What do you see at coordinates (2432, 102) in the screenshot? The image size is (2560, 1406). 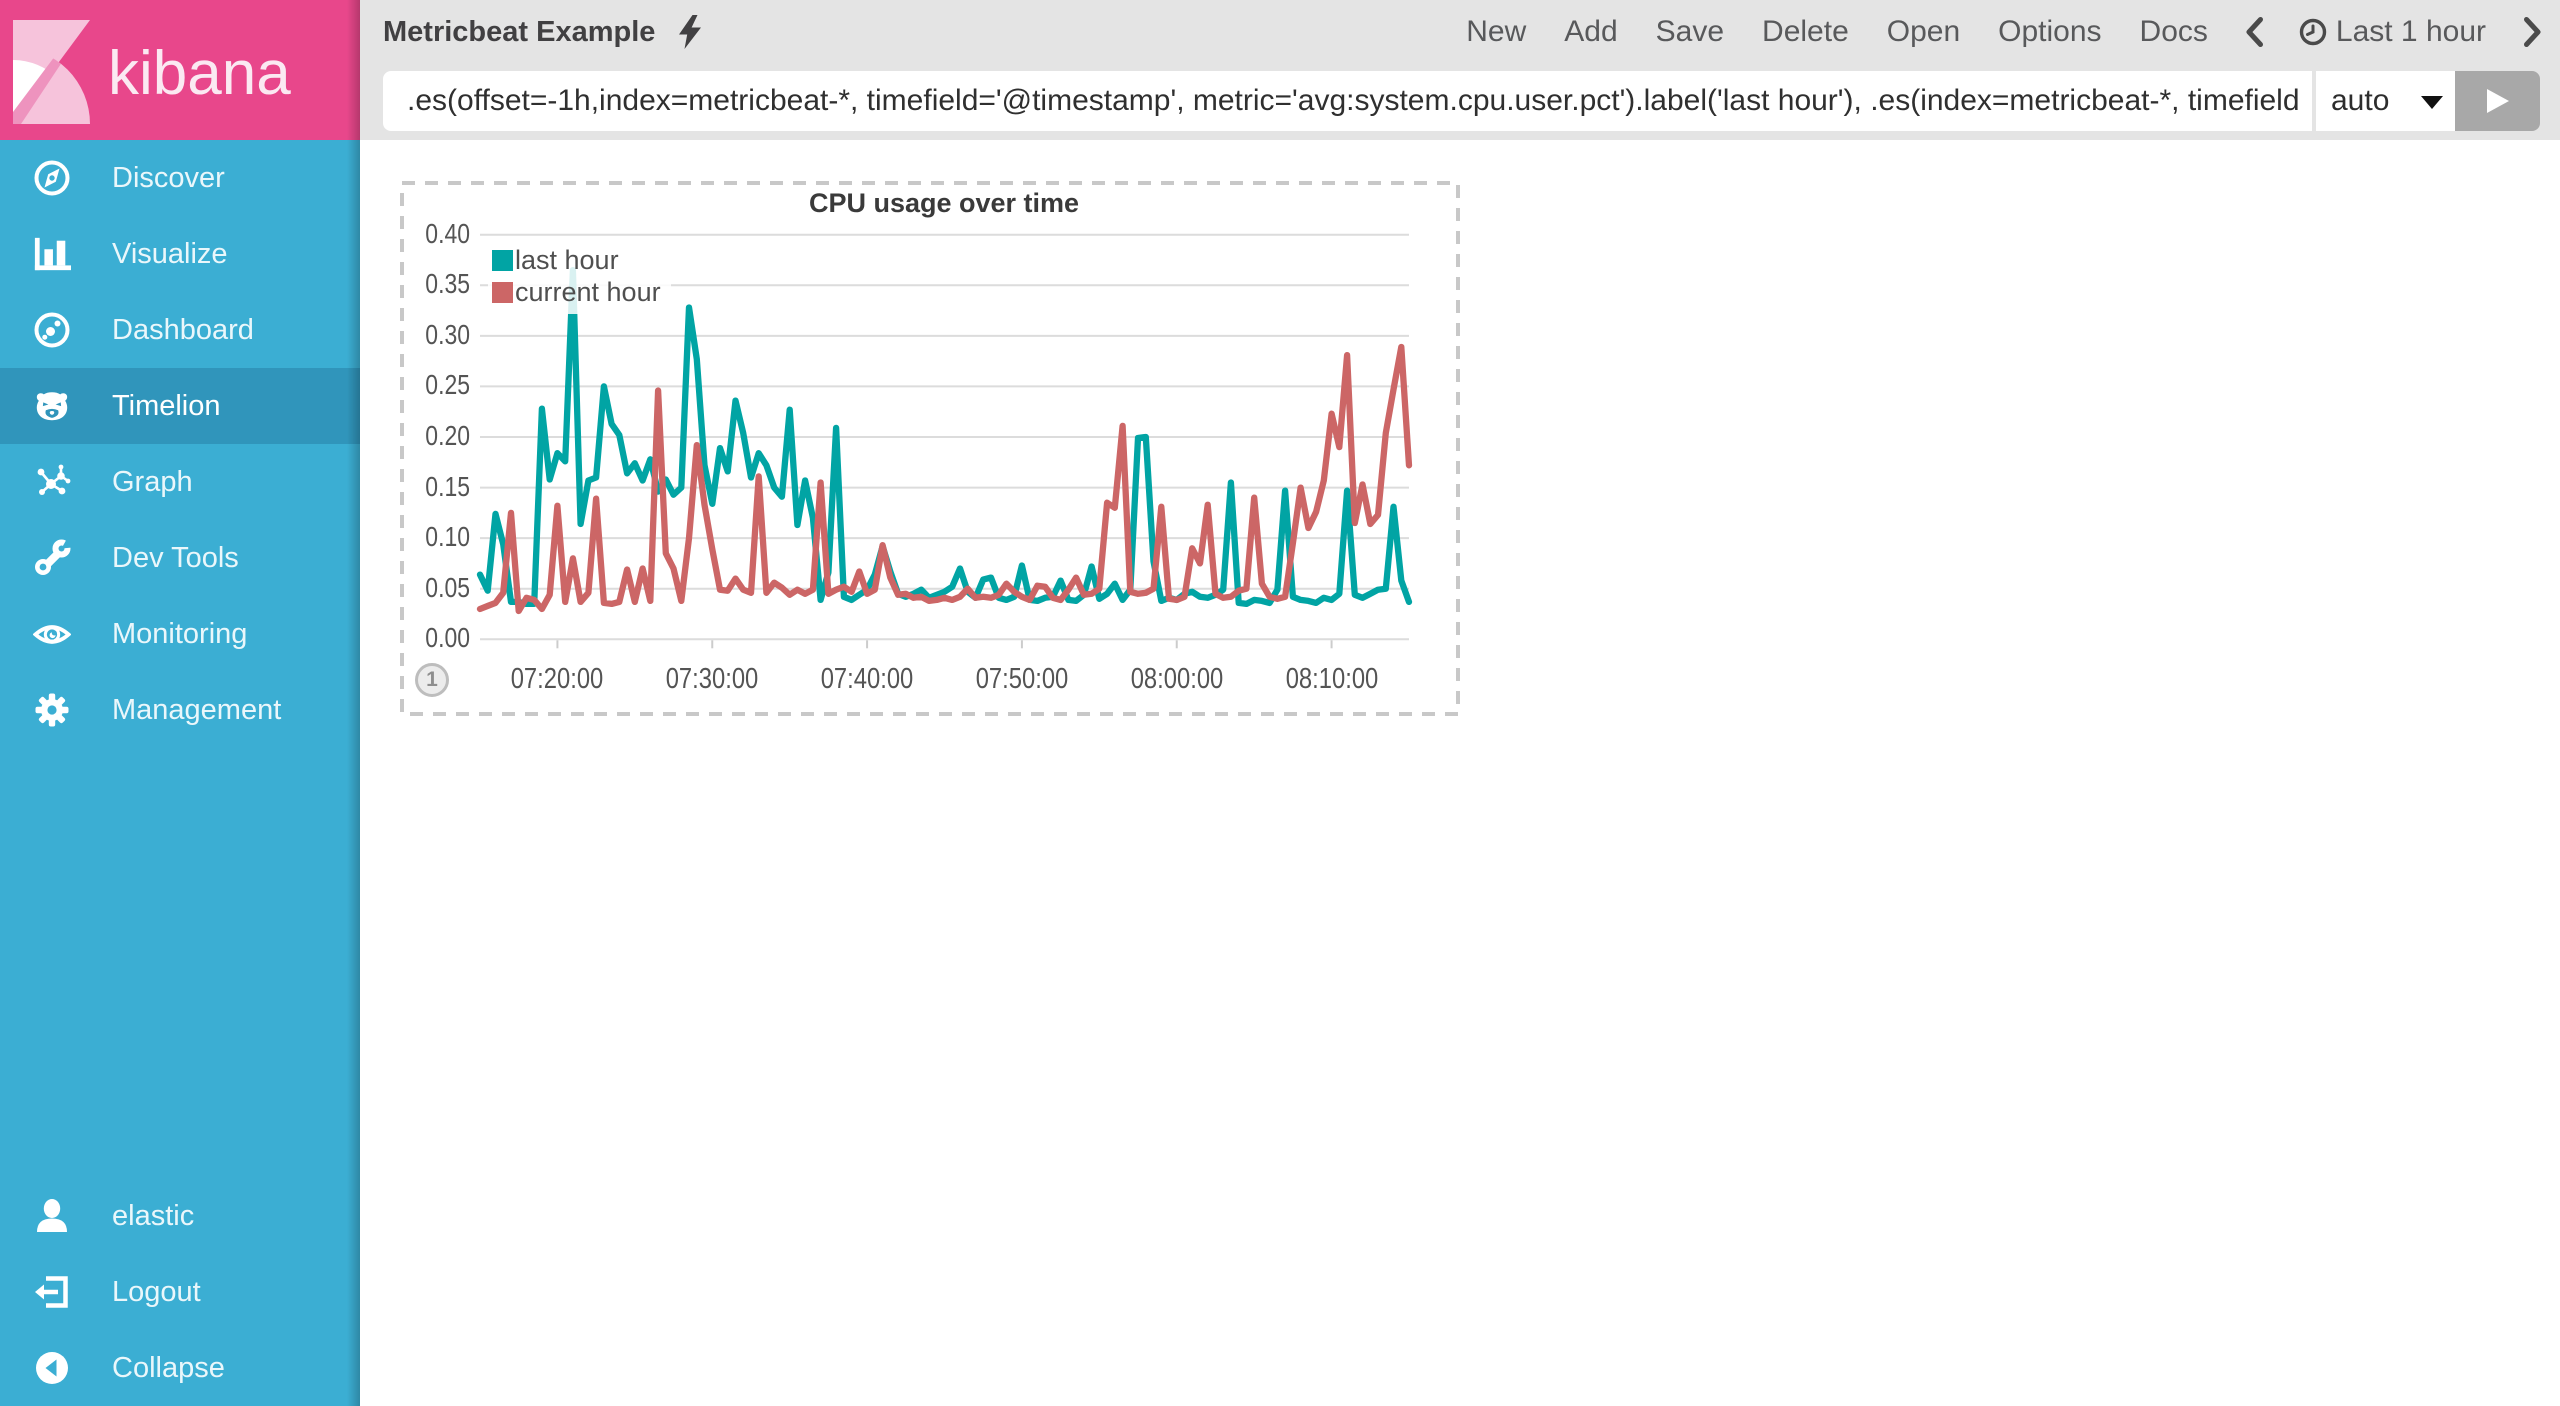 I see `chevron-down-icon` at bounding box center [2432, 102].